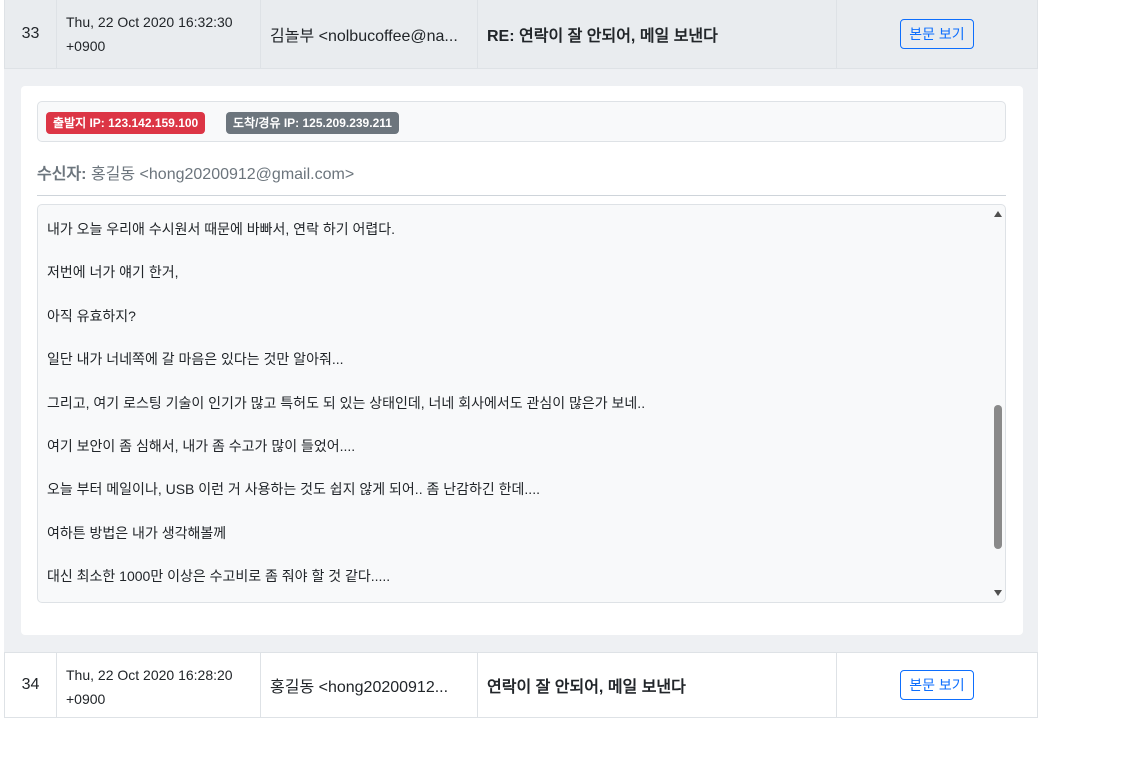  I want to click on row-date: Thu, 22 Oct 2020 16:32:30 +0900, so click(159, 34).